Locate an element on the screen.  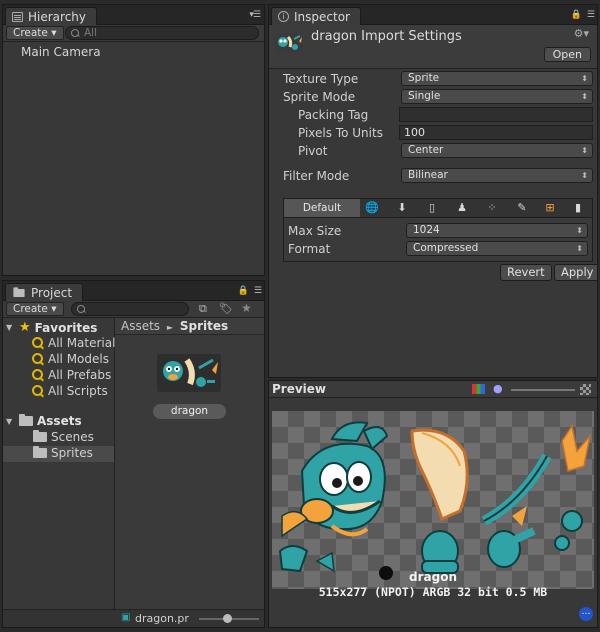
texture-type-row: Texture Type Sprite is located at coordinates (433, 79).